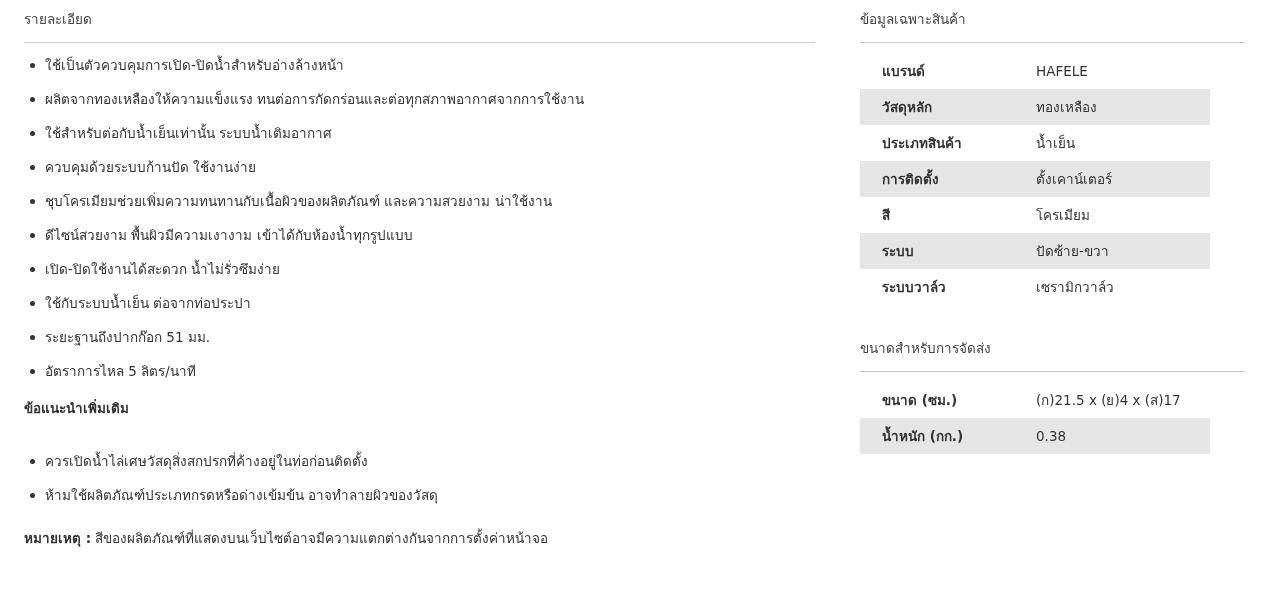  I want to click on feature-item: ชุบโครเมียมช่วยเพิ่มความทนทานกับเนื้อผิวของผลิตภัณฑ์ และความสวยงาม น่าใช้งาน, so click(298, 201).